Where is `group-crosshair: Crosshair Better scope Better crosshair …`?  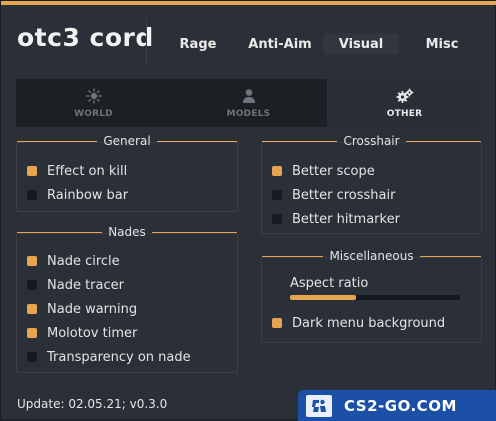 group-crosshair: Crosshair Better scope Better crosshair … is located at coordinates (371, 184).